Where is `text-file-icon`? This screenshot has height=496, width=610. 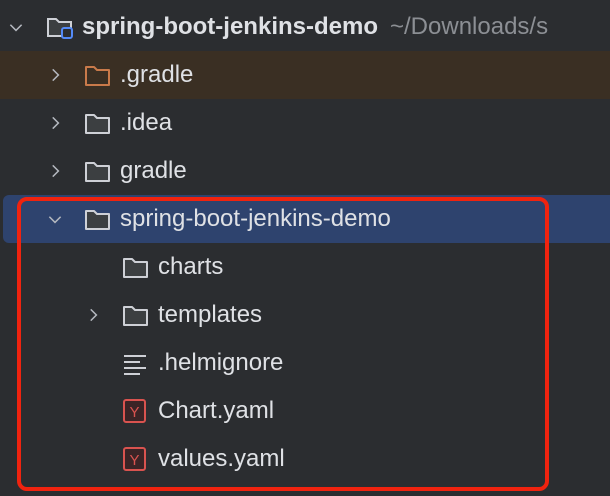
text-file-icon is located at coordinates (136, 364).